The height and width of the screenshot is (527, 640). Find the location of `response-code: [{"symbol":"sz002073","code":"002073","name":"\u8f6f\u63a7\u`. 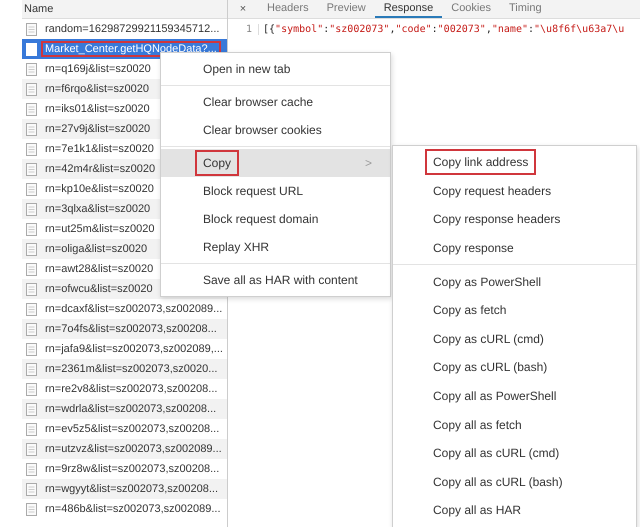

response-code: [{"symbol":"sz002073","code":"002073","name":"\u8f6f\u63a7\u is located at coordinates (443, 29).